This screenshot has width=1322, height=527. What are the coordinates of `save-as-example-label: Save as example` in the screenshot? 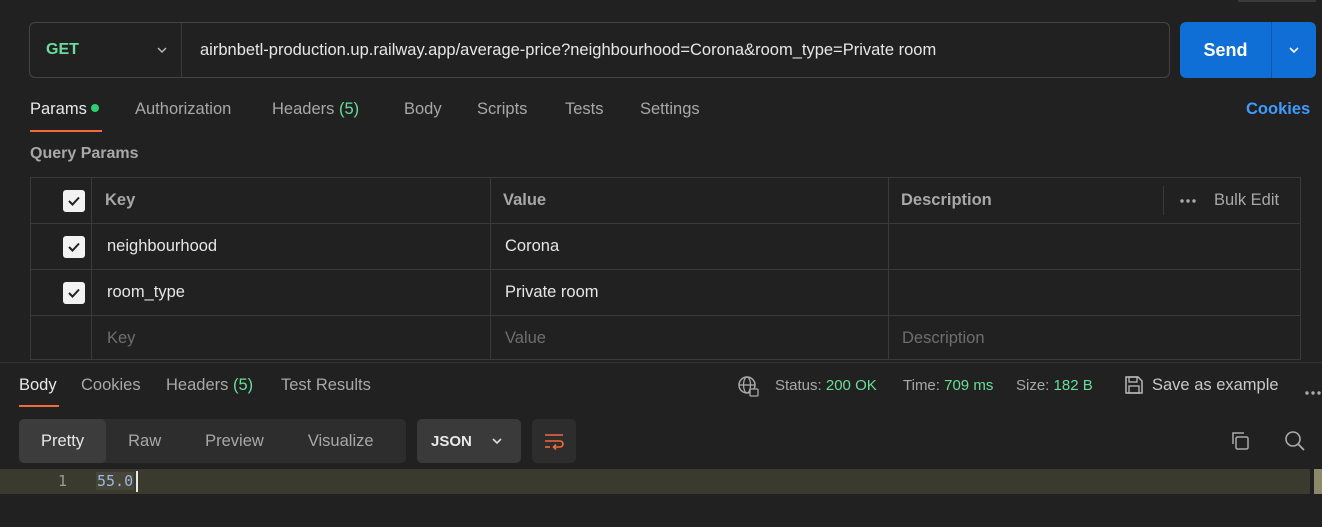 It's located at (1215, 384).